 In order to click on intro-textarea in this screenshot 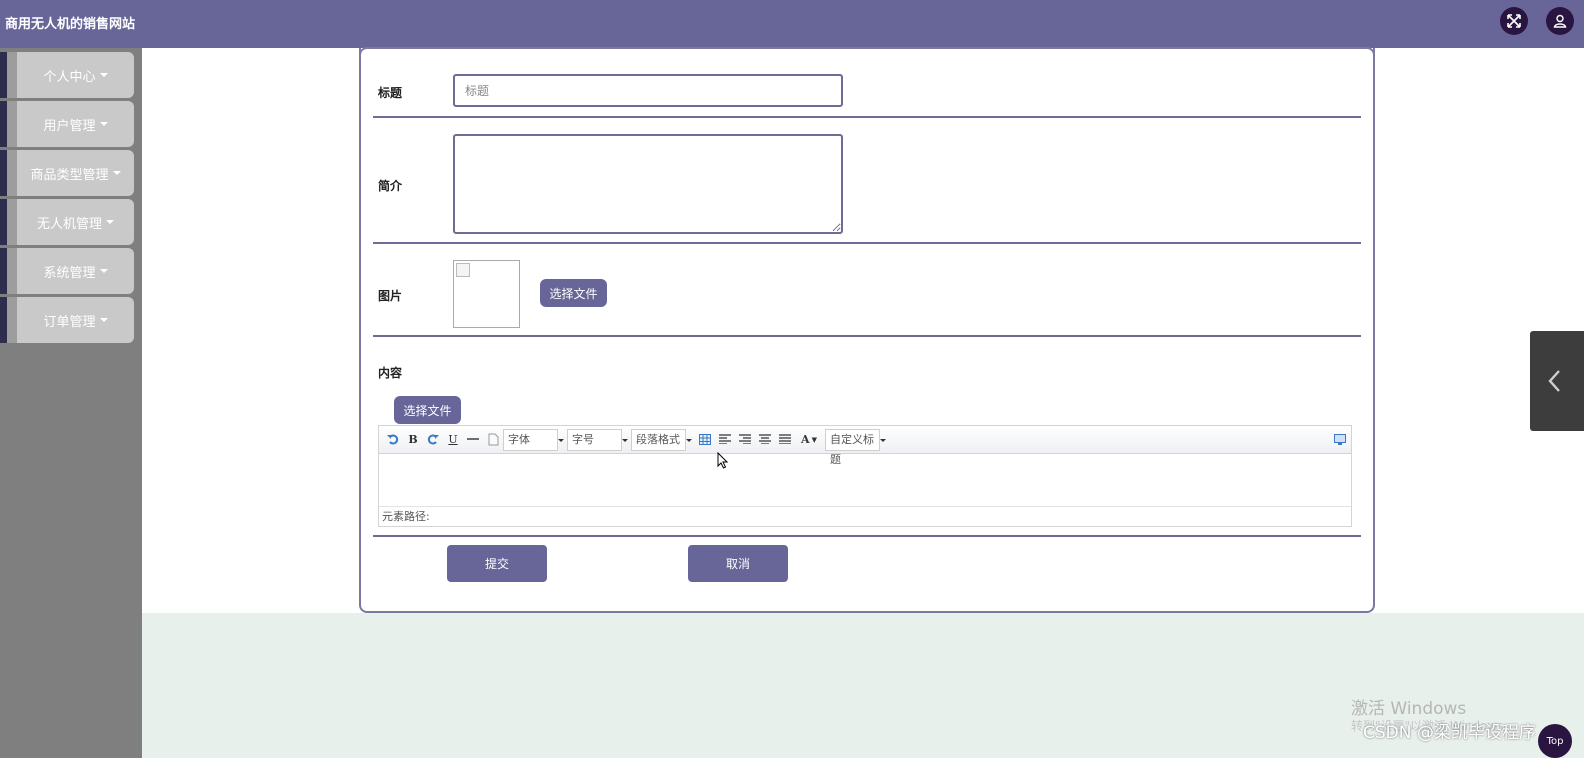, I will do `click(648, 184)`.